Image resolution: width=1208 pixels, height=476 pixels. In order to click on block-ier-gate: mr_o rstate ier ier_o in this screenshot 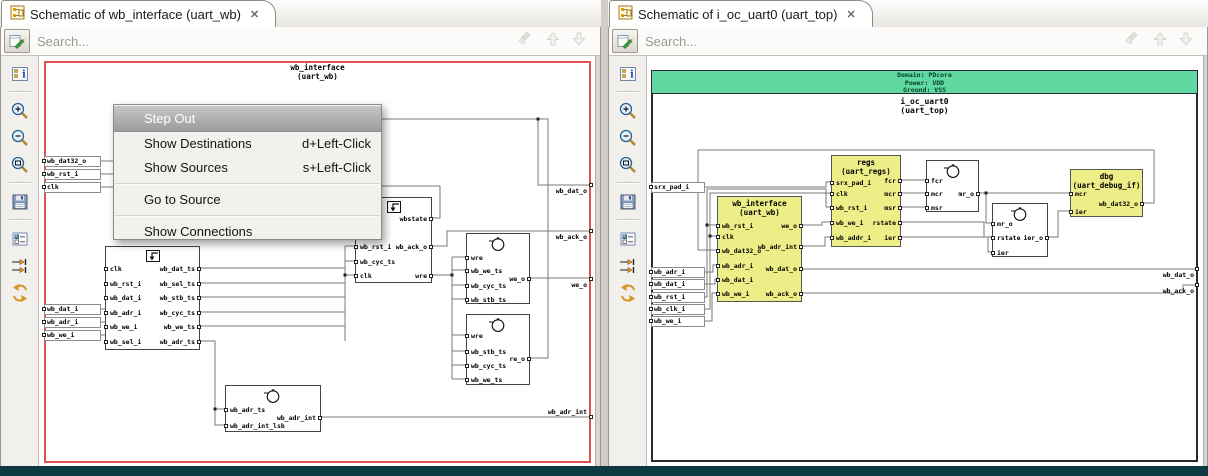, I will do `click(1020, 230)`.